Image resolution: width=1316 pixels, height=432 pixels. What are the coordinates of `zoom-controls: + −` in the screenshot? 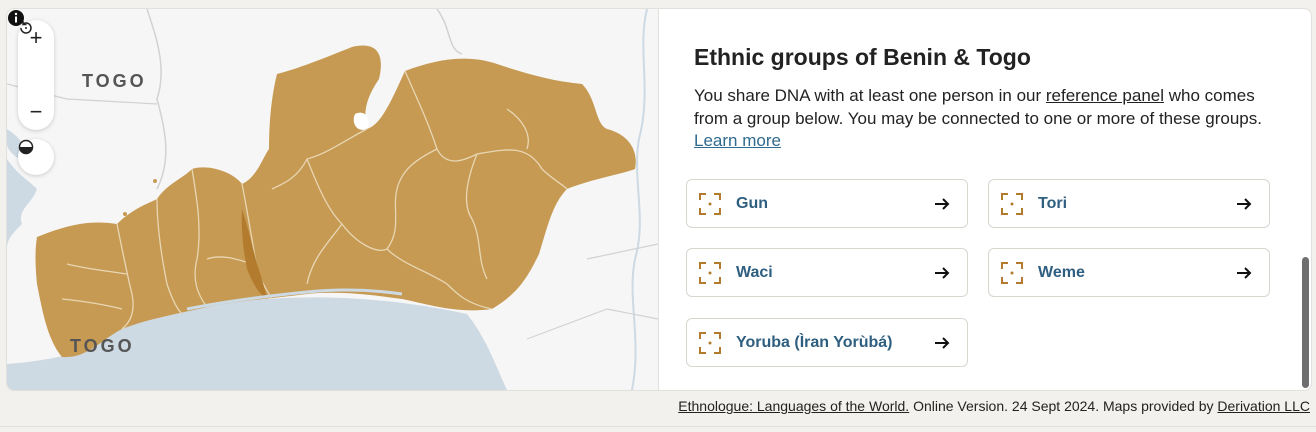 It's located at (36, 75).